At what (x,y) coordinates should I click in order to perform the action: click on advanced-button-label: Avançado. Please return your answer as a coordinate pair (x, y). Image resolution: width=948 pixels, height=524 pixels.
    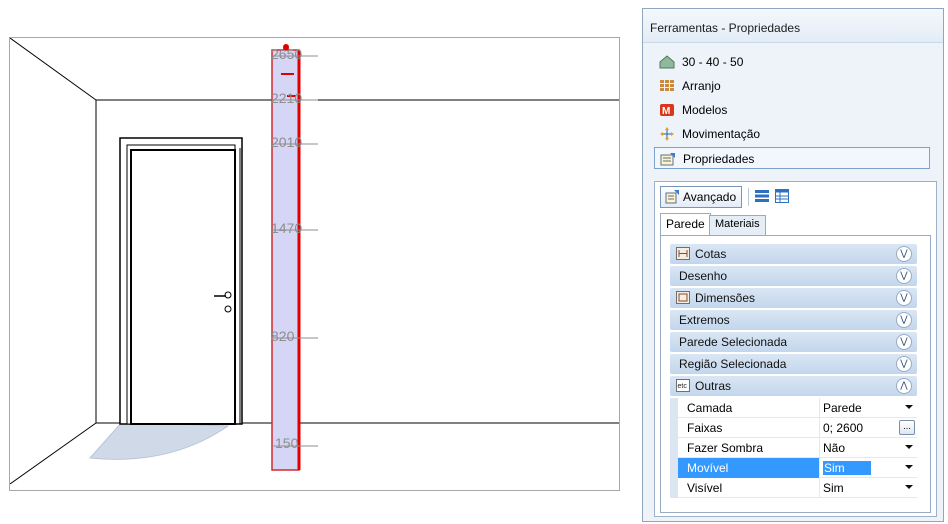
    Looking at the image, I should click on (710, 197).